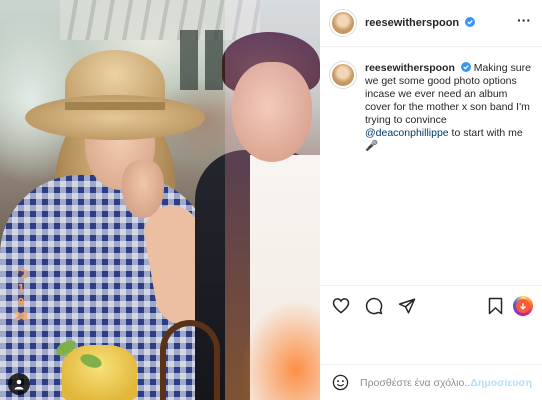  I want to click on promote-button, so click(523, 306).